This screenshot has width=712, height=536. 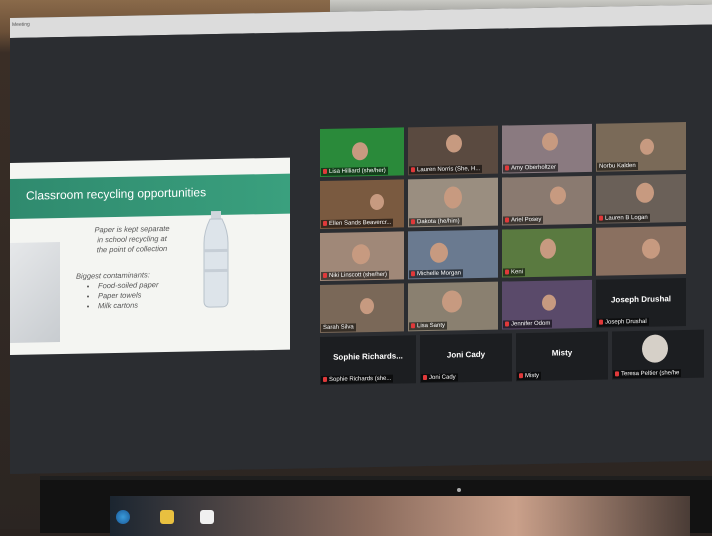 What do you see at coordinates (529, 376) in the screenshot?
I see `participant-name: Misty` at bounding box center [529, 376].